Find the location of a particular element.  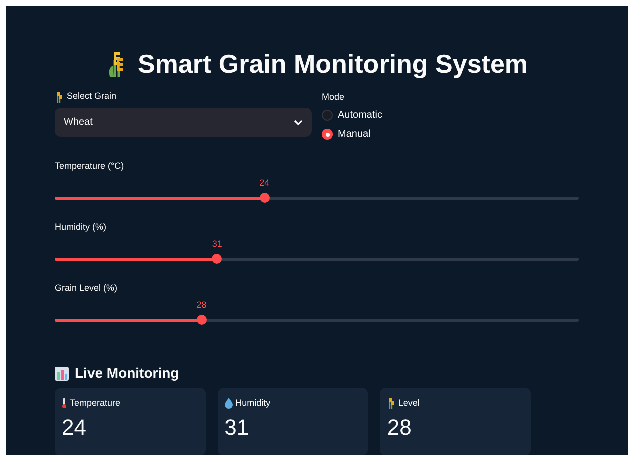

slider-label: Grain Level (%) is located at coordinates (87, 288).